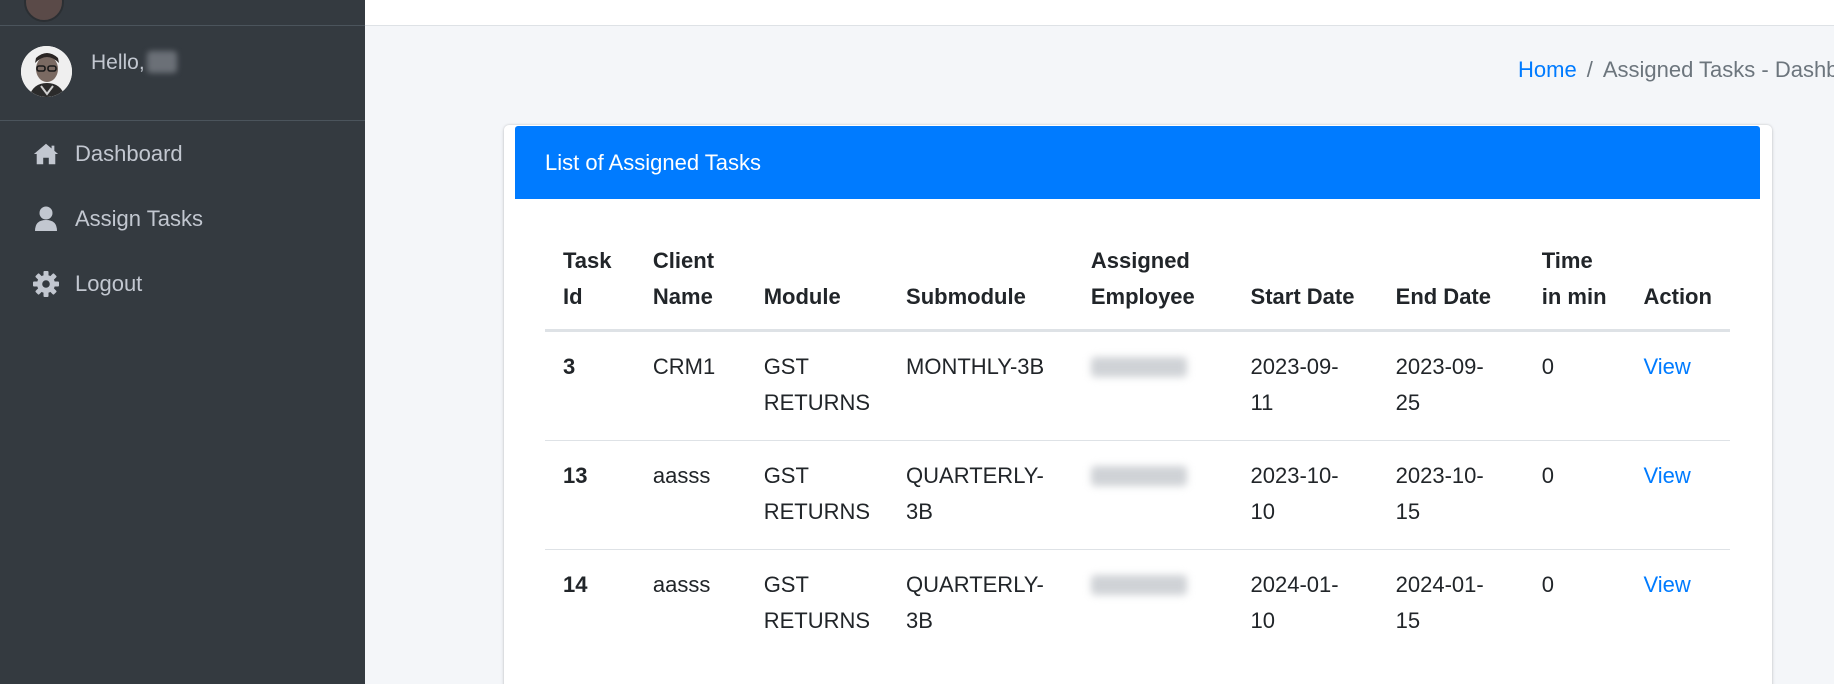  What do you see at coordinates (1450, 495) in the screenshot?
I see `cell-end-date: 2023-10-15` at bounding box center [1450, 495].